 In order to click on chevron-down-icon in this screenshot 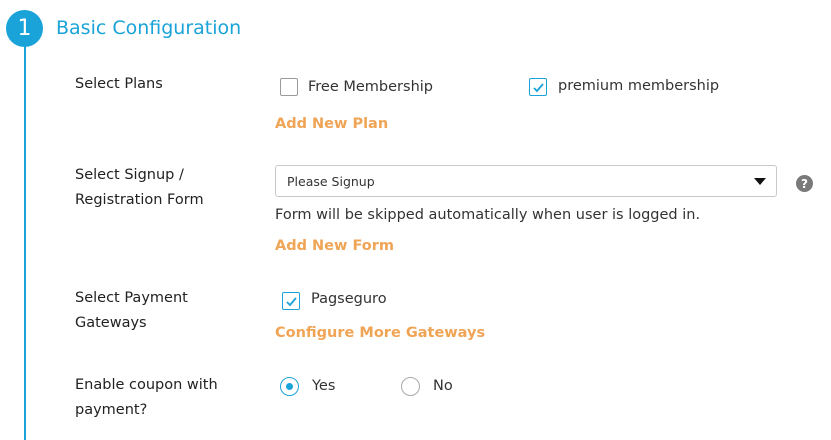, I will do `click(760, 181)`.